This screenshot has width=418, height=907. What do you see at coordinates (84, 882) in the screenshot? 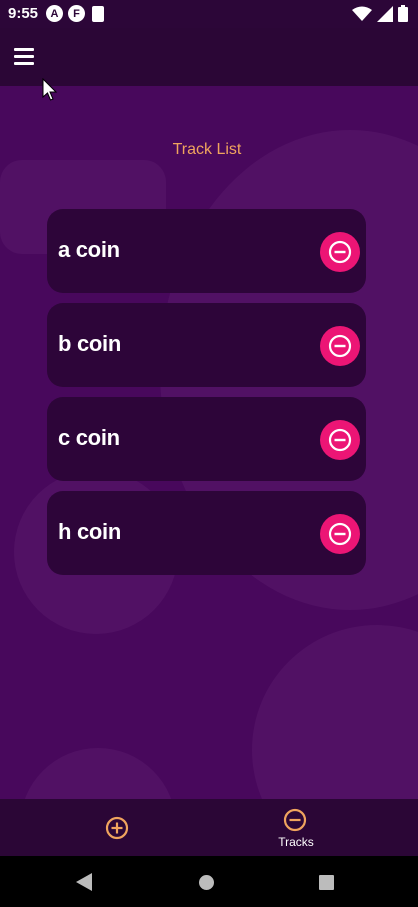
I see `back-icon` at bounding box center [84, 882].